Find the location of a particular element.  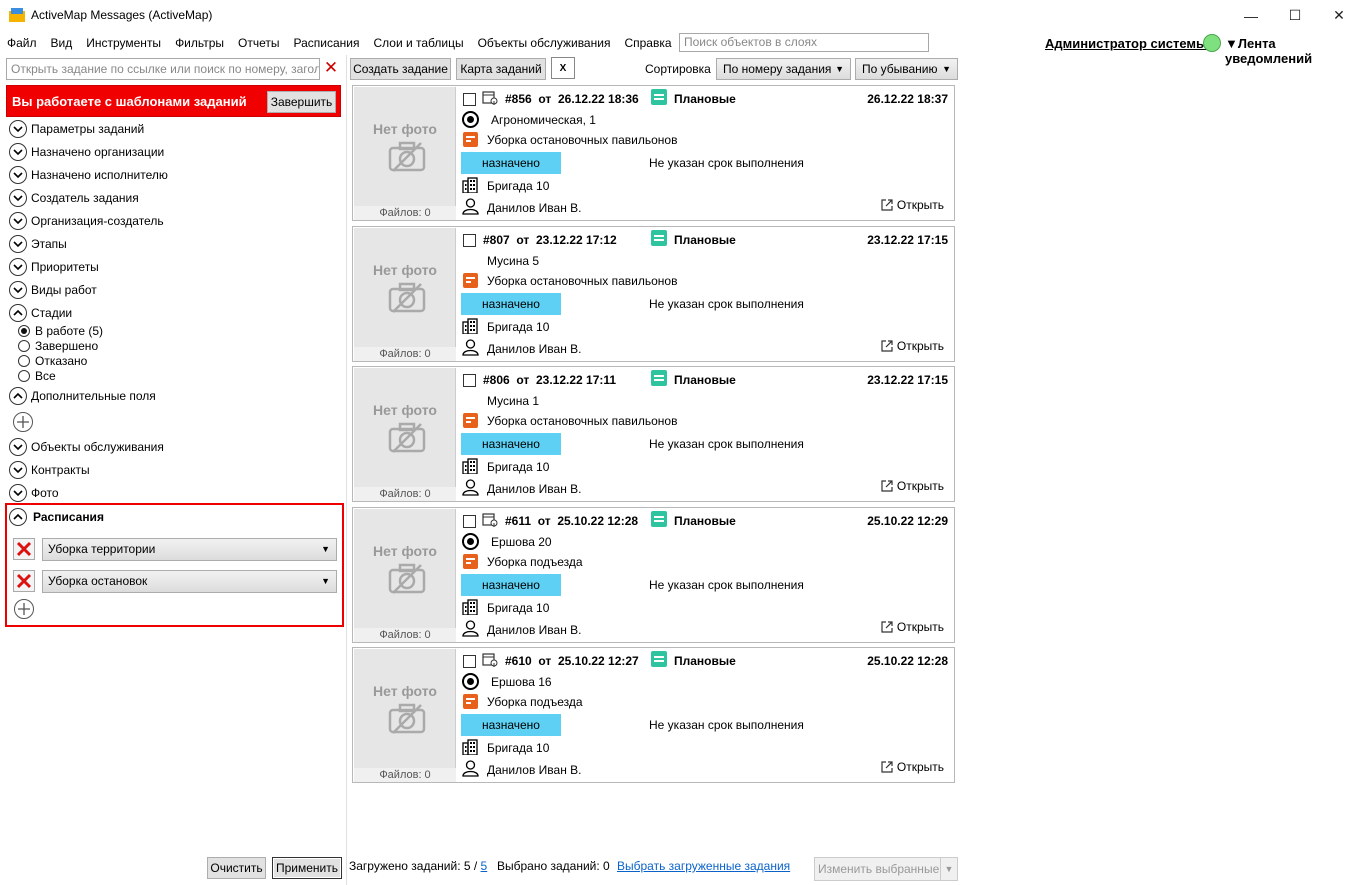

filter-label: Параметры заданий is located at coordinates (88, 129).